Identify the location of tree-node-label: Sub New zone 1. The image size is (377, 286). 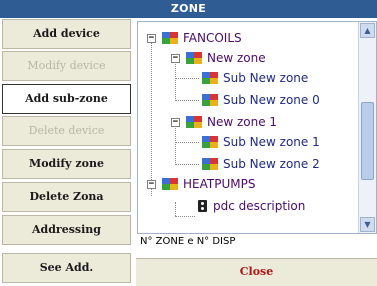
(271, 142).